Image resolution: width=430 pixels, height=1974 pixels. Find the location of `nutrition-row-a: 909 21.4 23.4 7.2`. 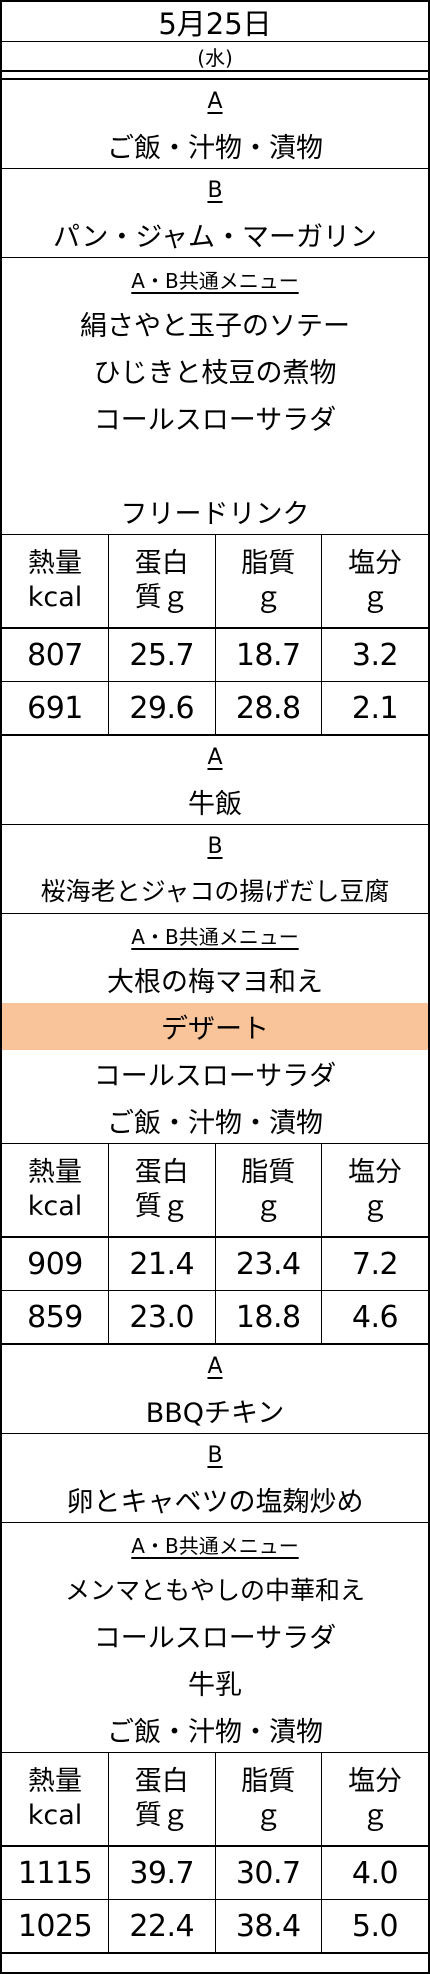

nutrition-row-a: 909 21.4 23.4 7.2 is located at coordinates (215, 1263).